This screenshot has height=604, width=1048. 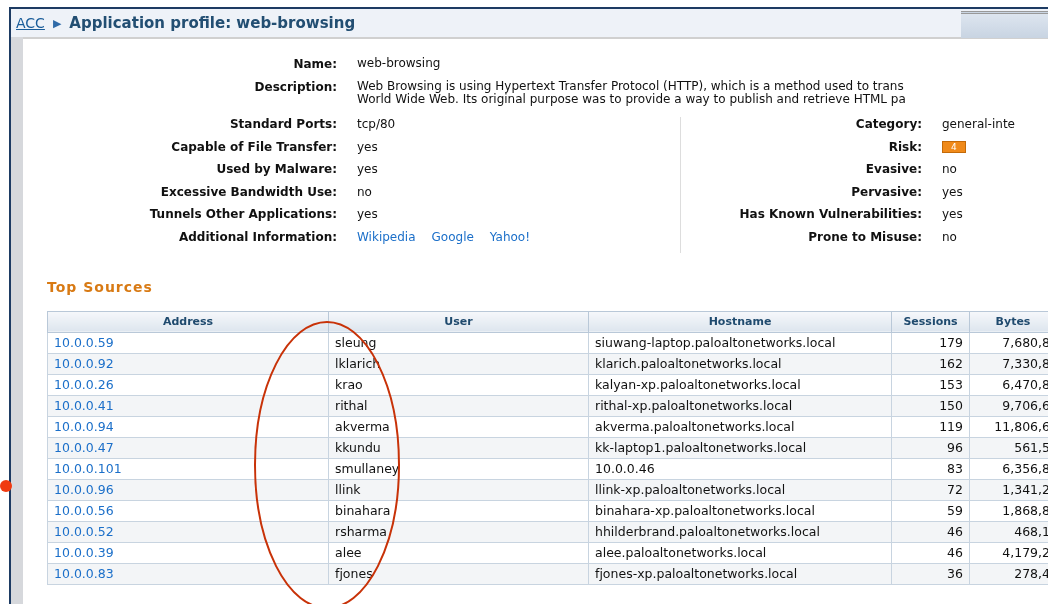 What do you see at coordinates (740, 364) in the screenshot?
I see `table-cell: klarich.paloaltonetworks.local` at bounding box center [740, 364].